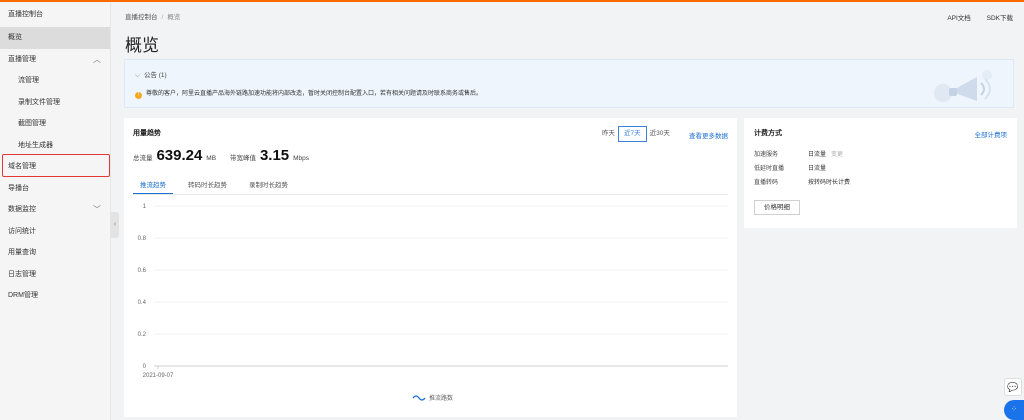 The height and width of the screenshot is (420, 1024). I want to click on api-docs-link: API文档, so click(958, 18).